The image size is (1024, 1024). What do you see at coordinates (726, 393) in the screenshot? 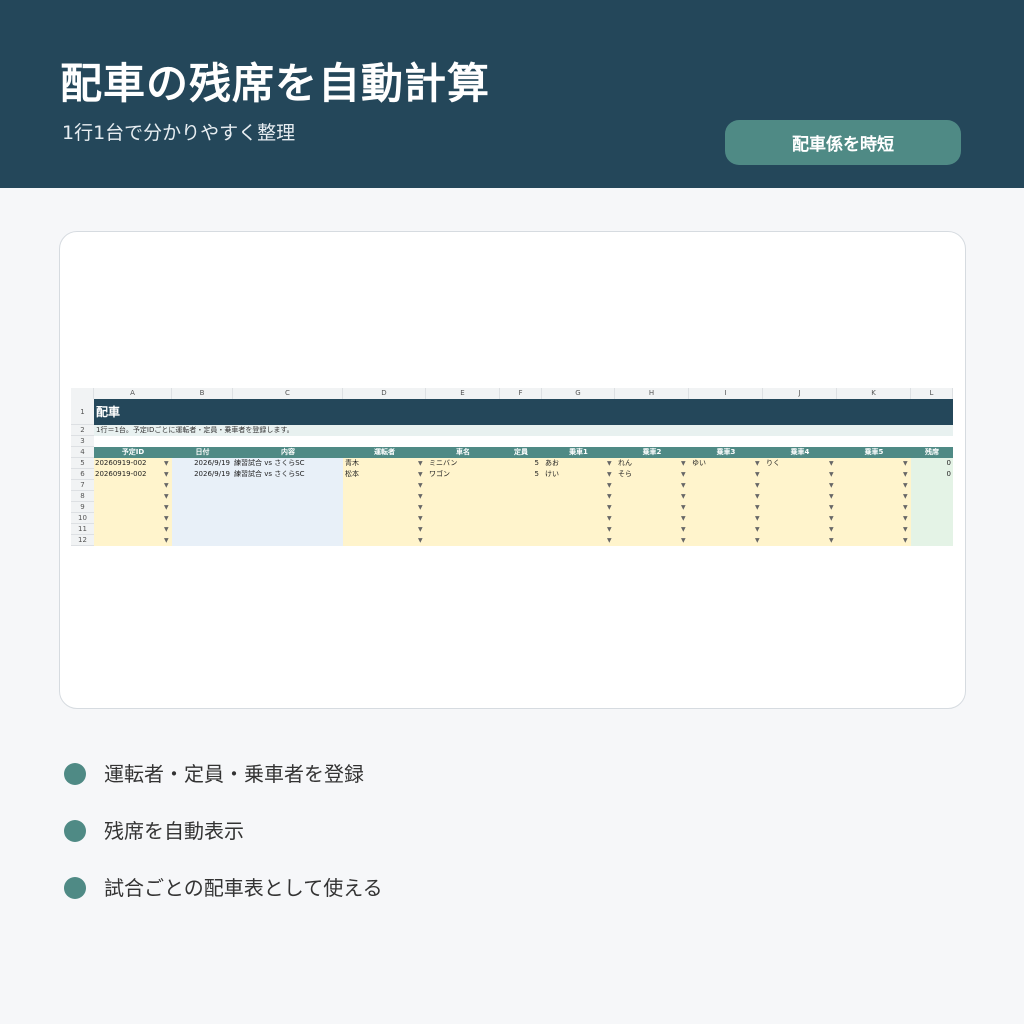
I see `column-header: I` at bounding box center [726, 393].